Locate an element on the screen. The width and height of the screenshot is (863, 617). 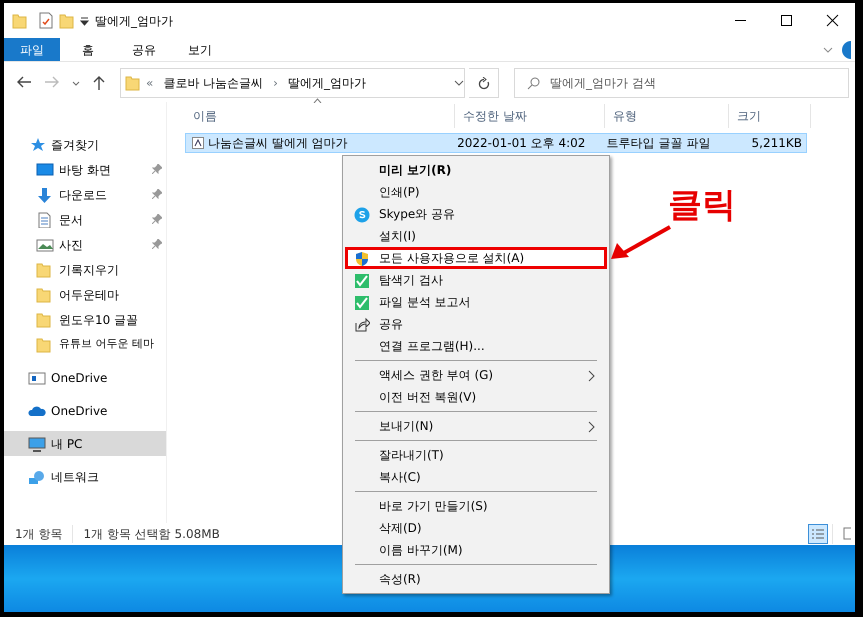
column-header: 유형 is located at coordinates (667, 116).